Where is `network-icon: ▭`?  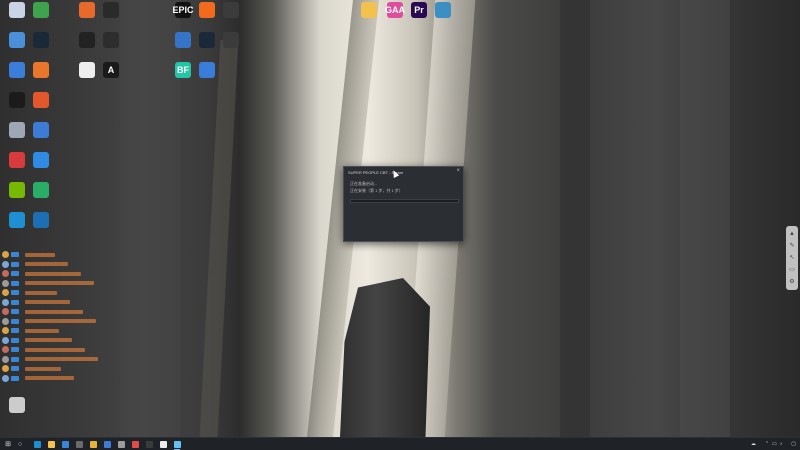 network-icon: ▭ is located at coordinates (774, 444).